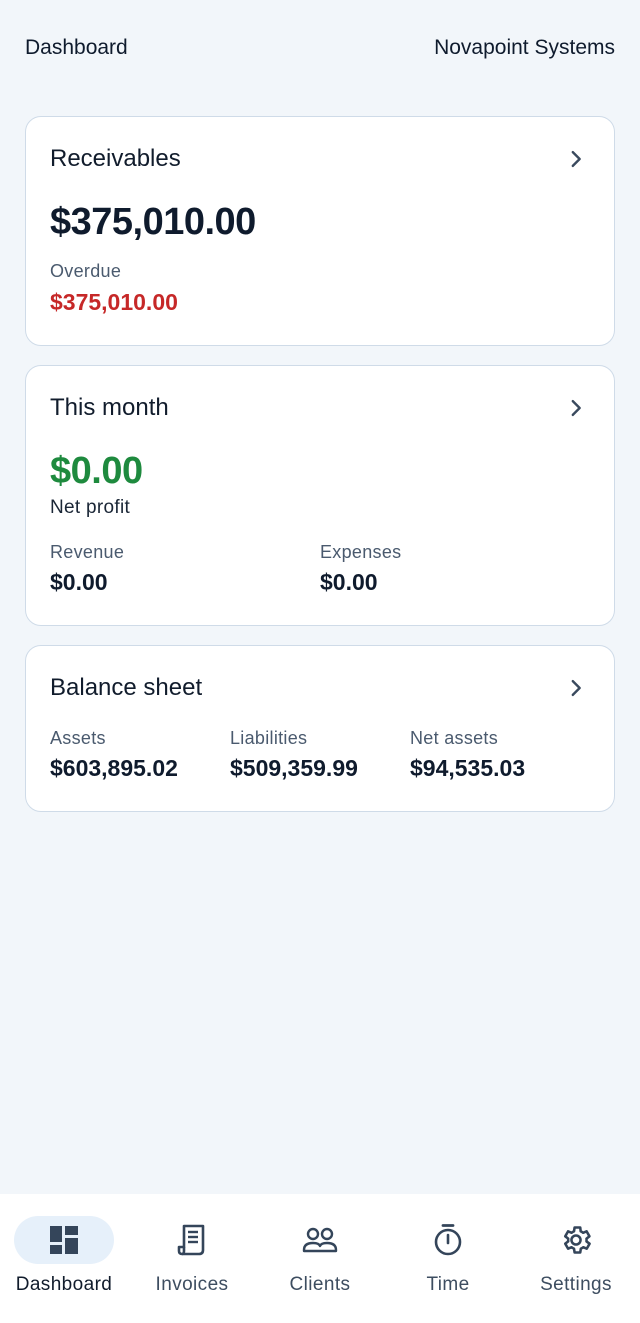 The height and width of the screenshot is (1323, 640). Describe the element at coordinates (76, 47) in the screenshot. I see `page-title: Dashboard` at that location.